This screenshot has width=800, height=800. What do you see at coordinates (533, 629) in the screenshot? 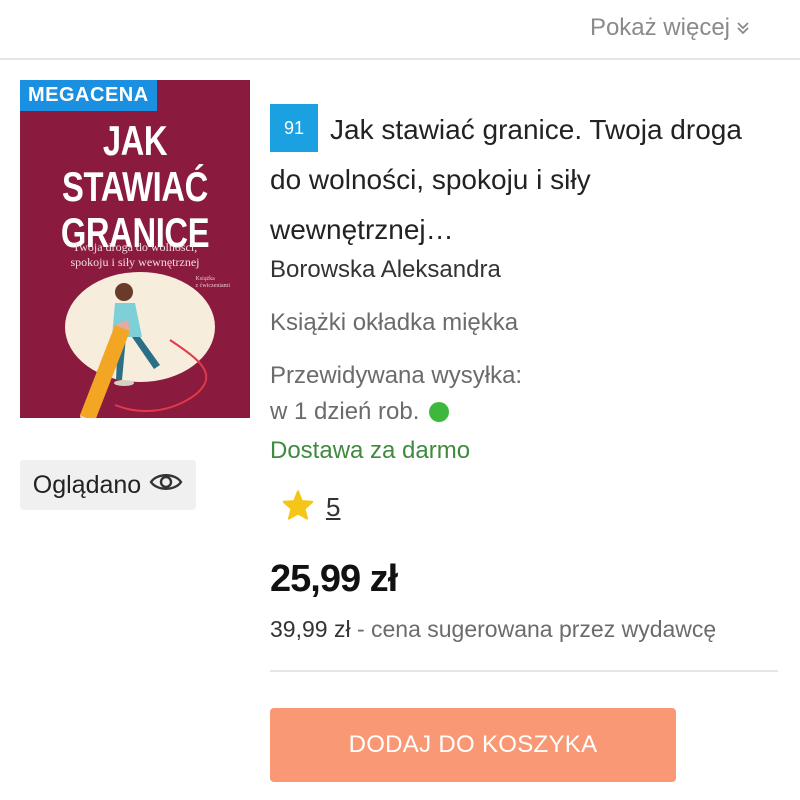
I see `suggested-price-note: - cena sugerowana przez wydawcę` at bounding box center [533, 629].